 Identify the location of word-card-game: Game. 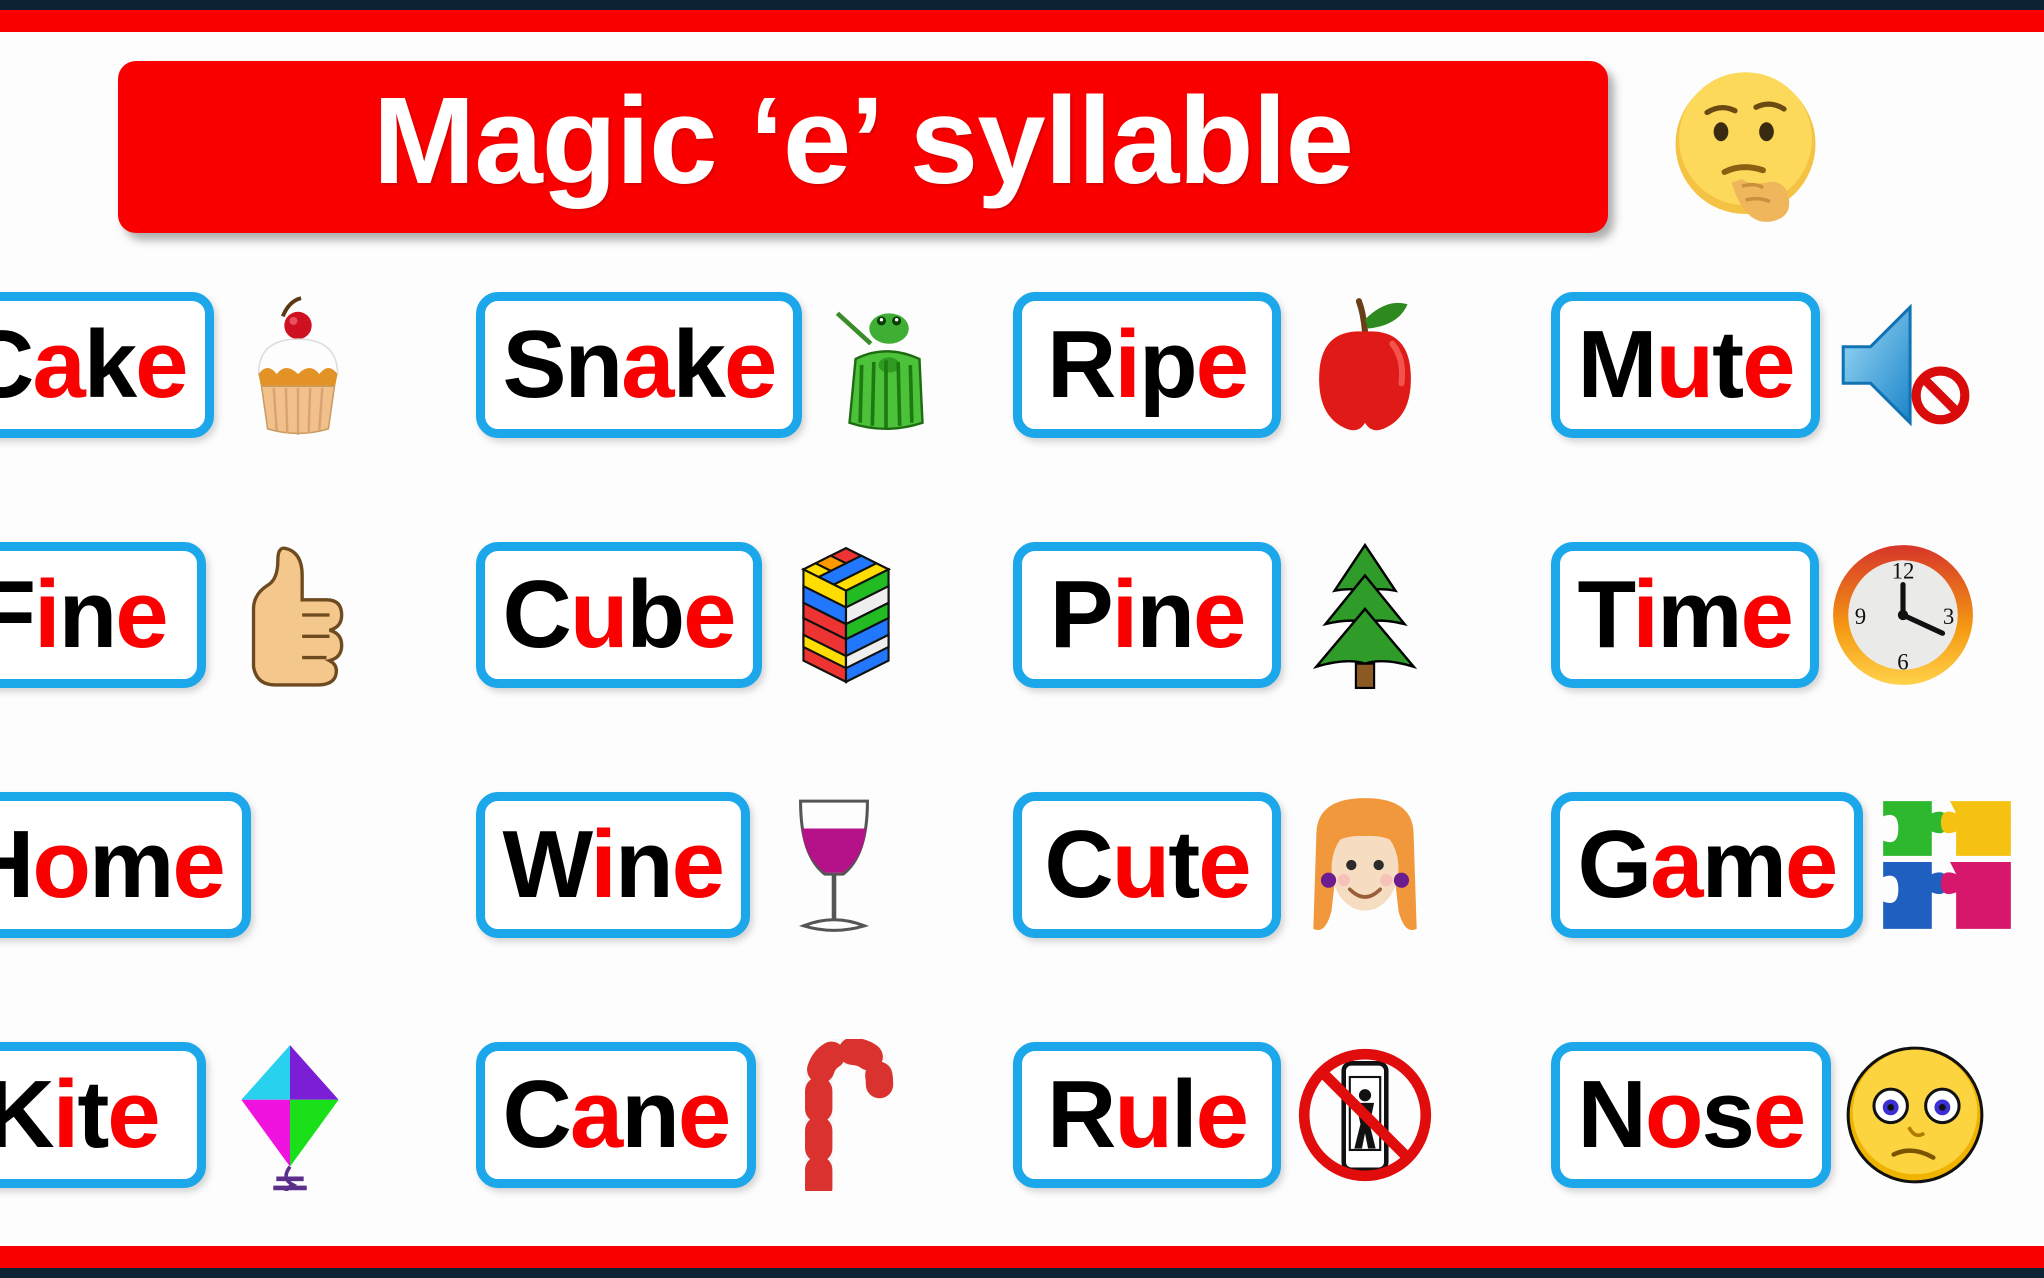
(1707, 865).